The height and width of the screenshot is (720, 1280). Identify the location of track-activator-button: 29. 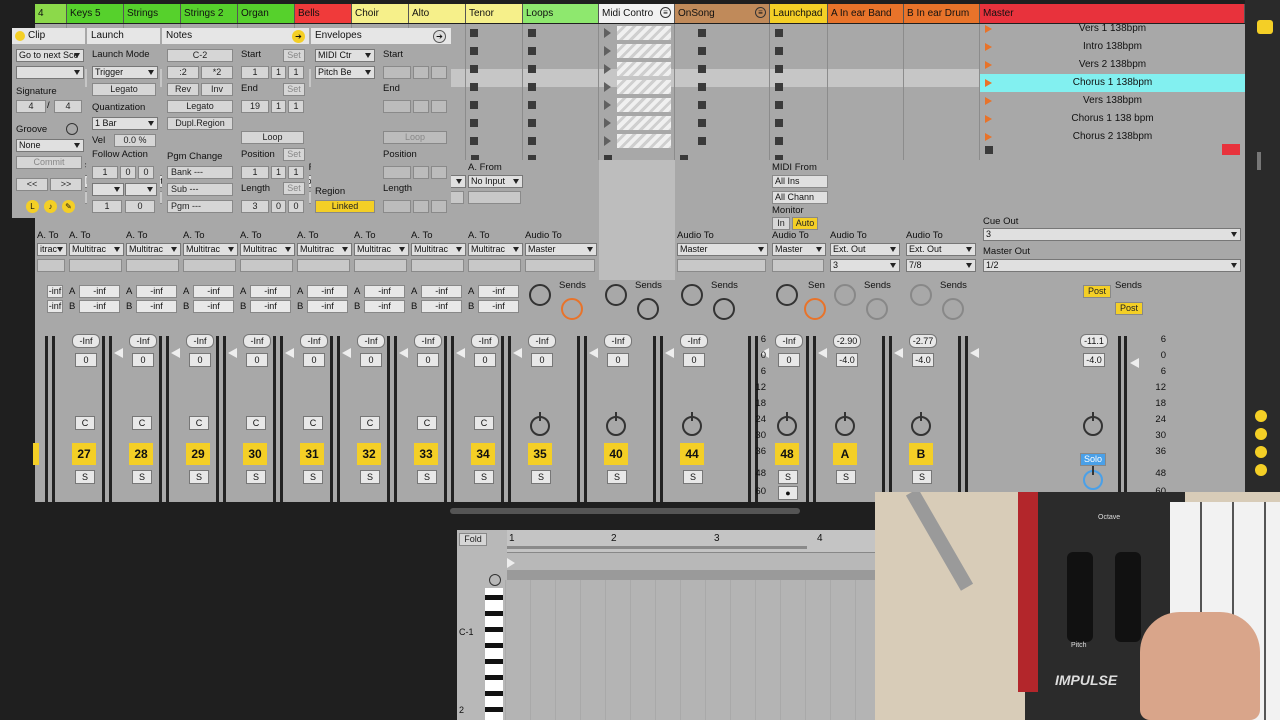
(198, 454).